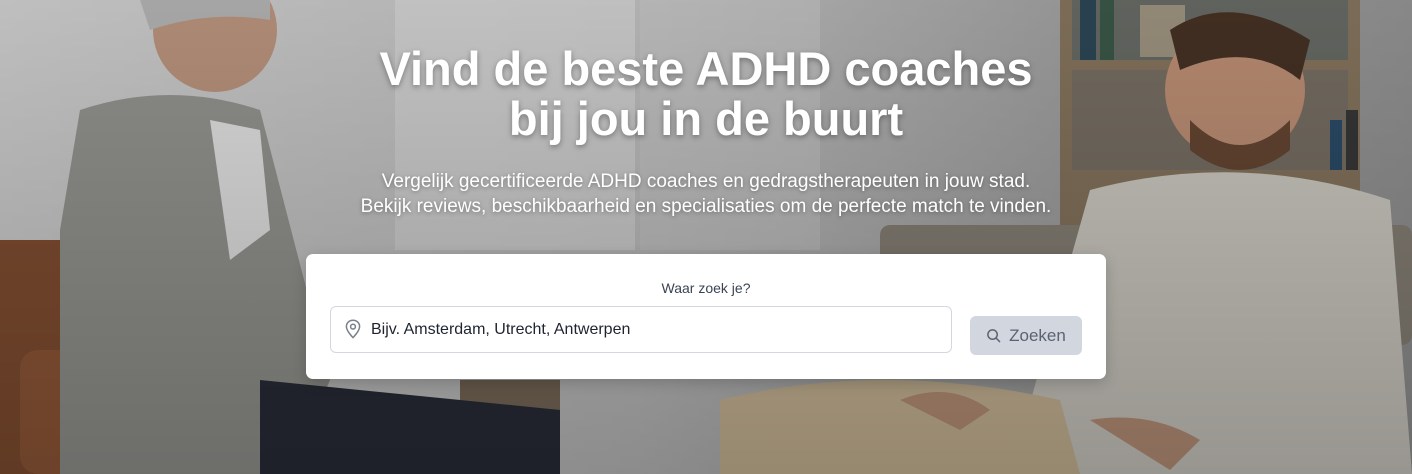 Image resolution: width=1412 pixels, height=474 pixels. I want to click on search-icon, so click(994, 336).